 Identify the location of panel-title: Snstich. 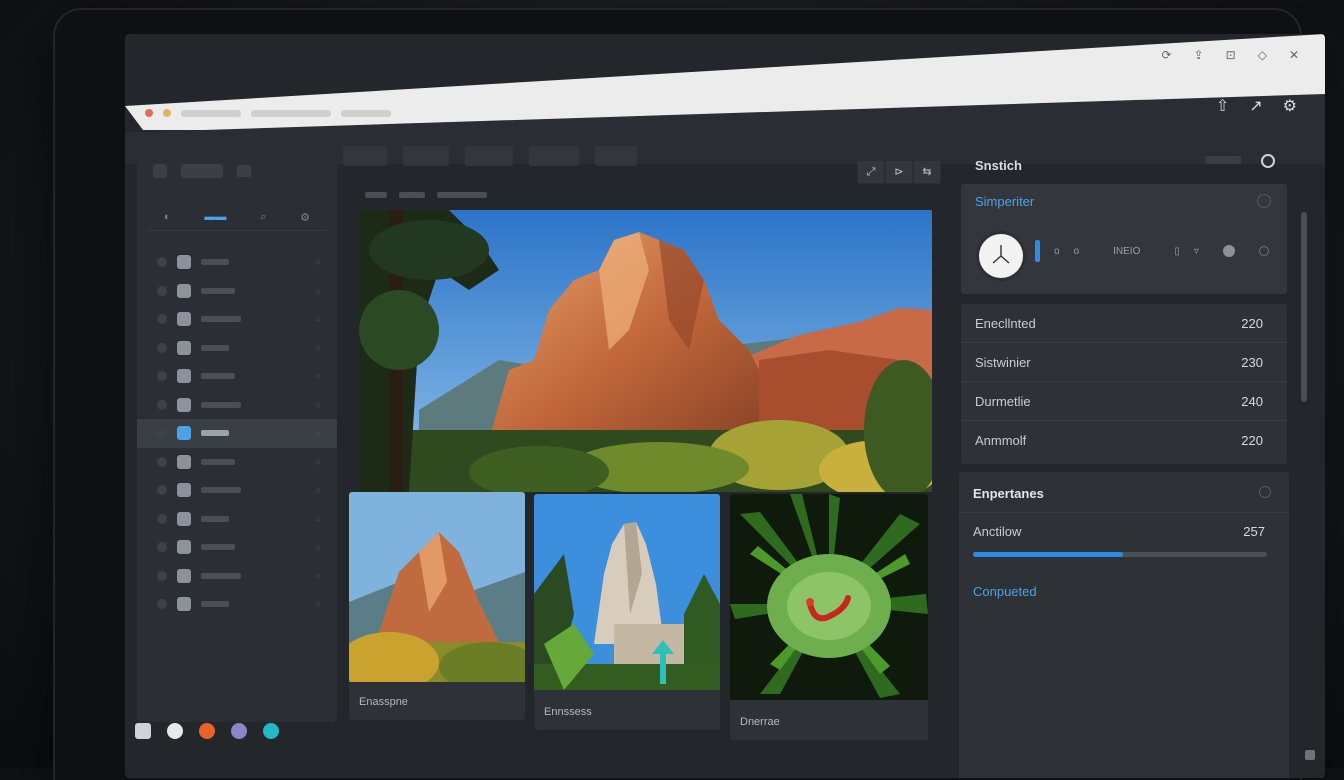
(998, 165).